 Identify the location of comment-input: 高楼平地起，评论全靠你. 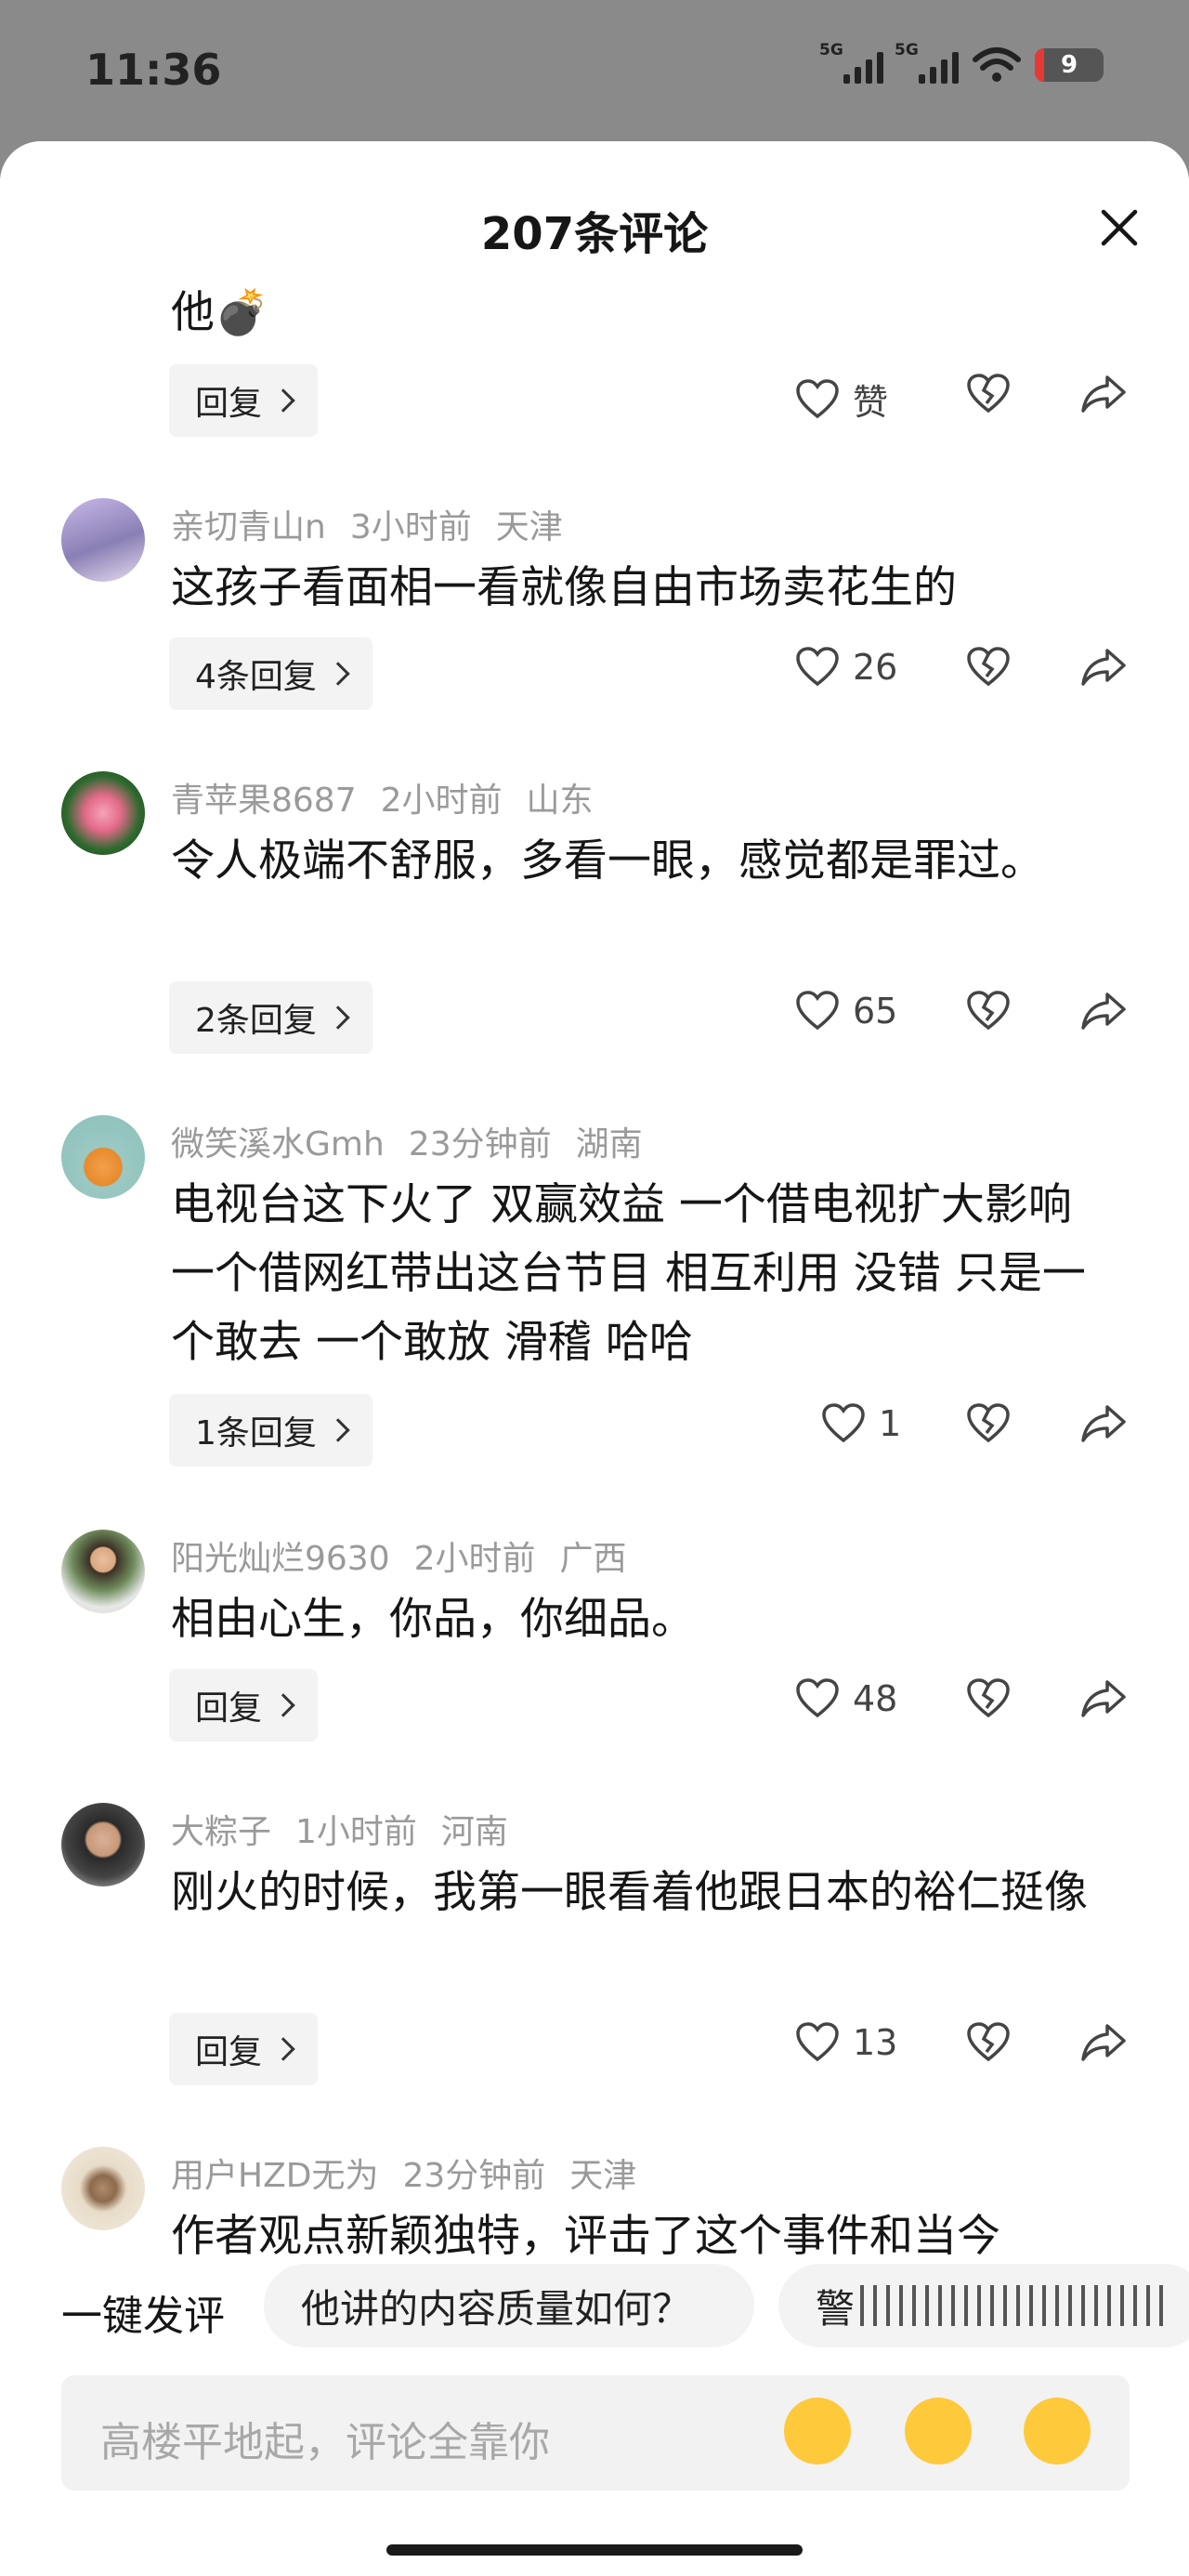
(595, 2433).